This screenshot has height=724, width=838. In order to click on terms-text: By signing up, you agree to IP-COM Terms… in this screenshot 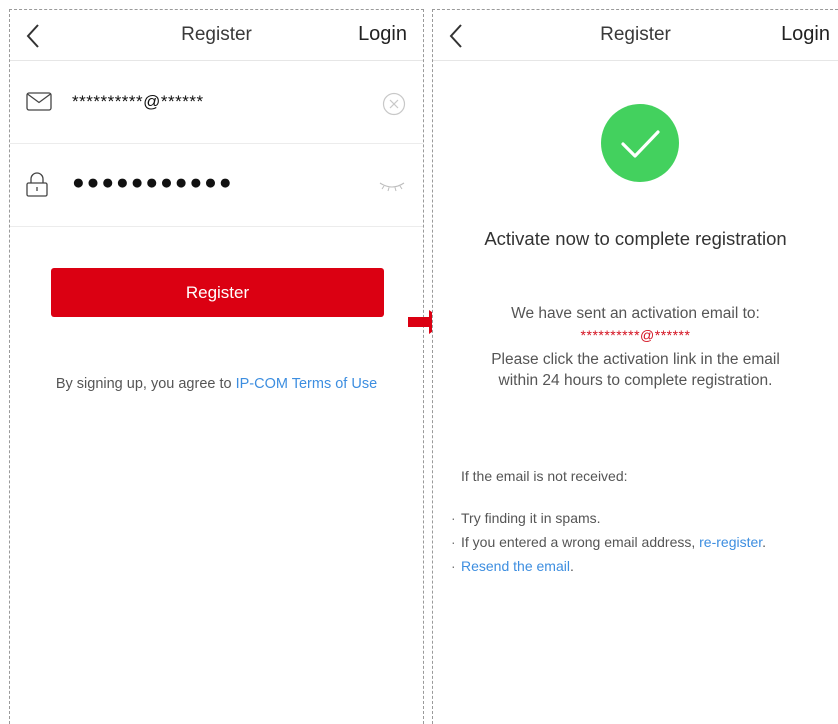, I will do `click(216, 384)`.